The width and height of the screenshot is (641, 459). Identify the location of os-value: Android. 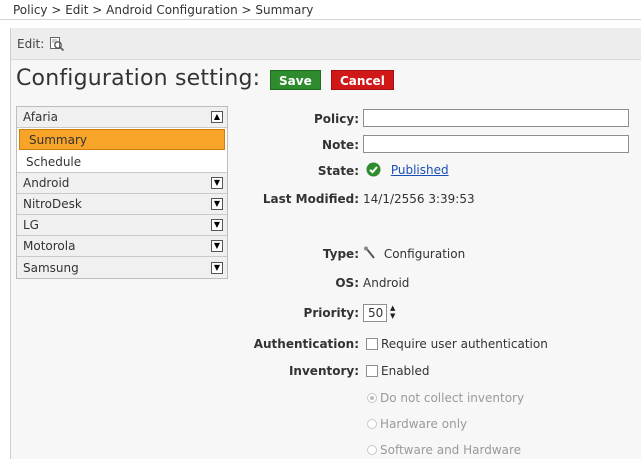
(386, 283).